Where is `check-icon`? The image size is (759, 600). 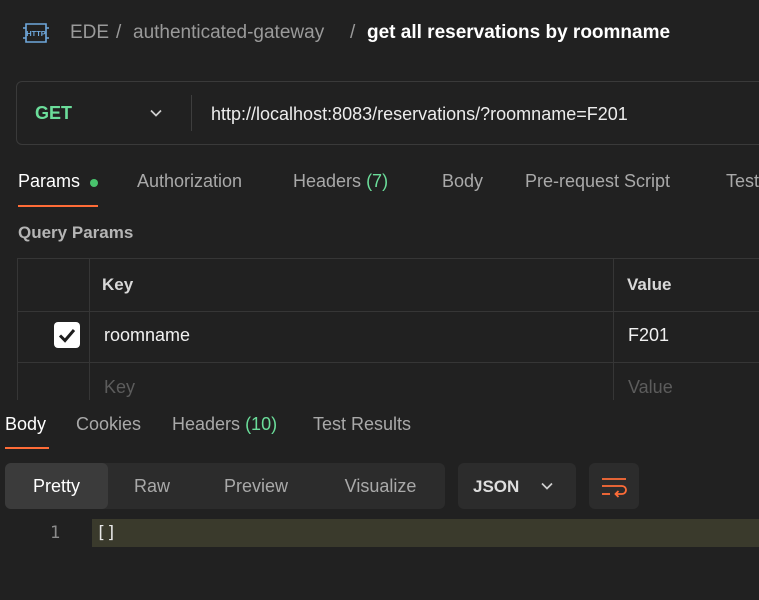
check-icon is located at coordinates (67, 336).